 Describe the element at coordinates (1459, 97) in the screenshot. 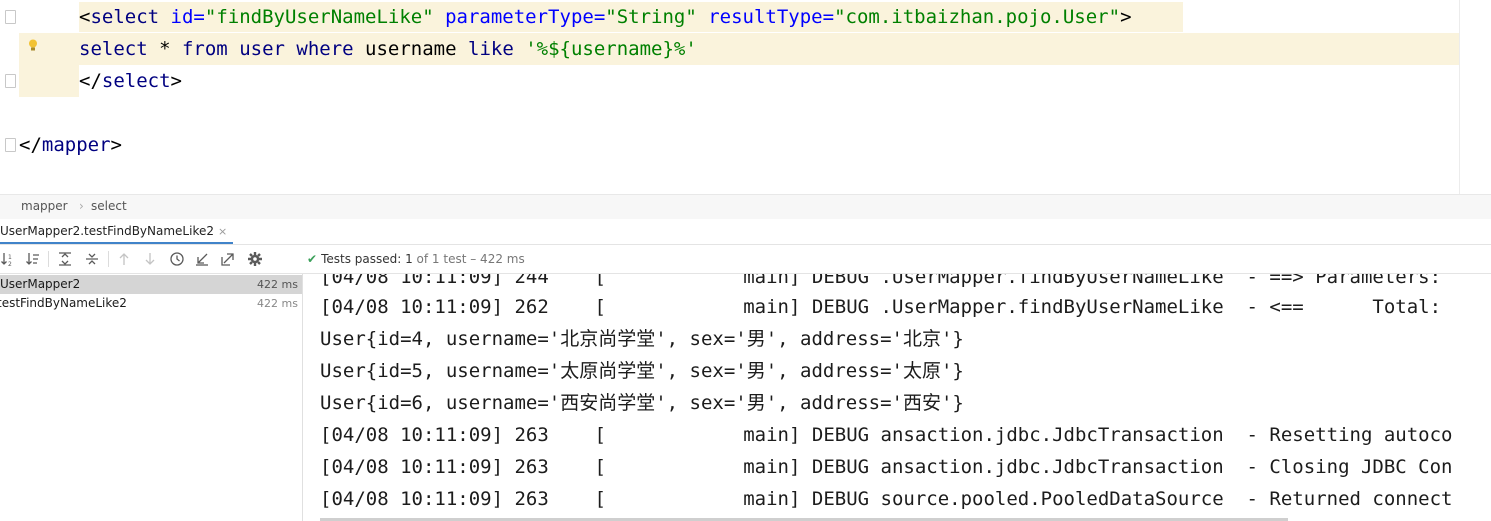

I see `editor-scroll-gutter` at that location.